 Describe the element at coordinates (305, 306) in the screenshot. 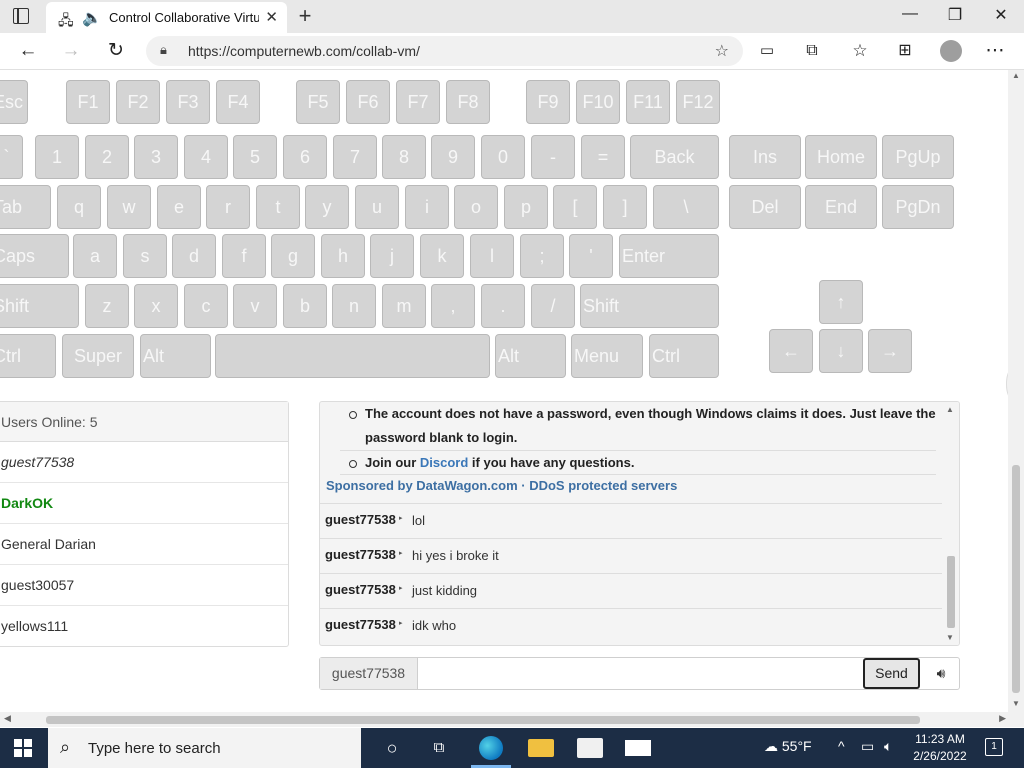

I see `key-char: b` at that location.